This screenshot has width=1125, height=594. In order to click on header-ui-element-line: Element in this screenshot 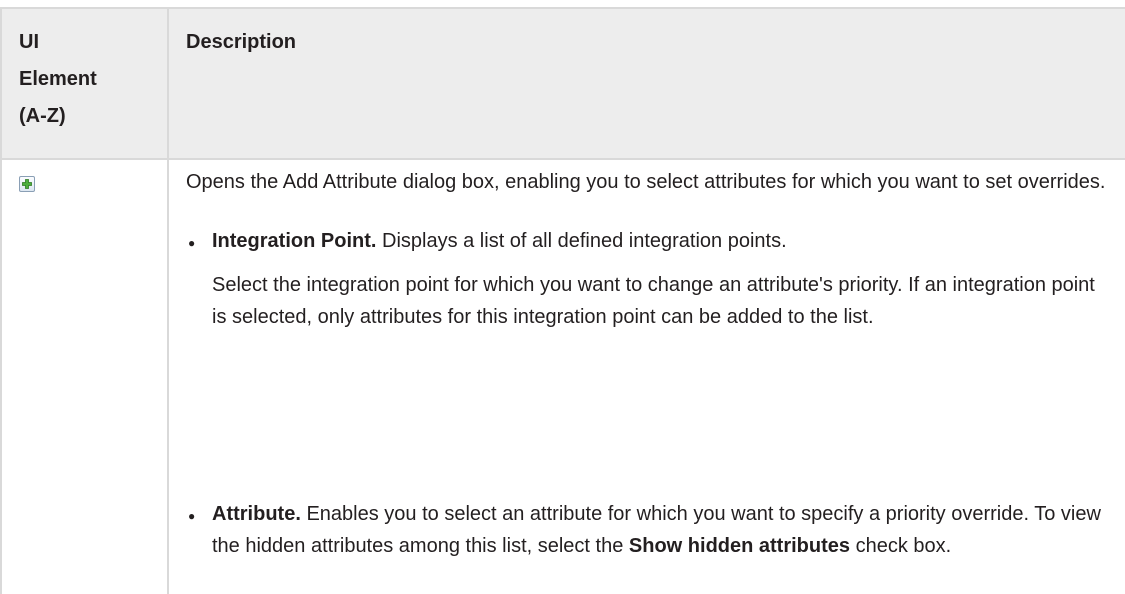, I will do `click(58, 79)`.